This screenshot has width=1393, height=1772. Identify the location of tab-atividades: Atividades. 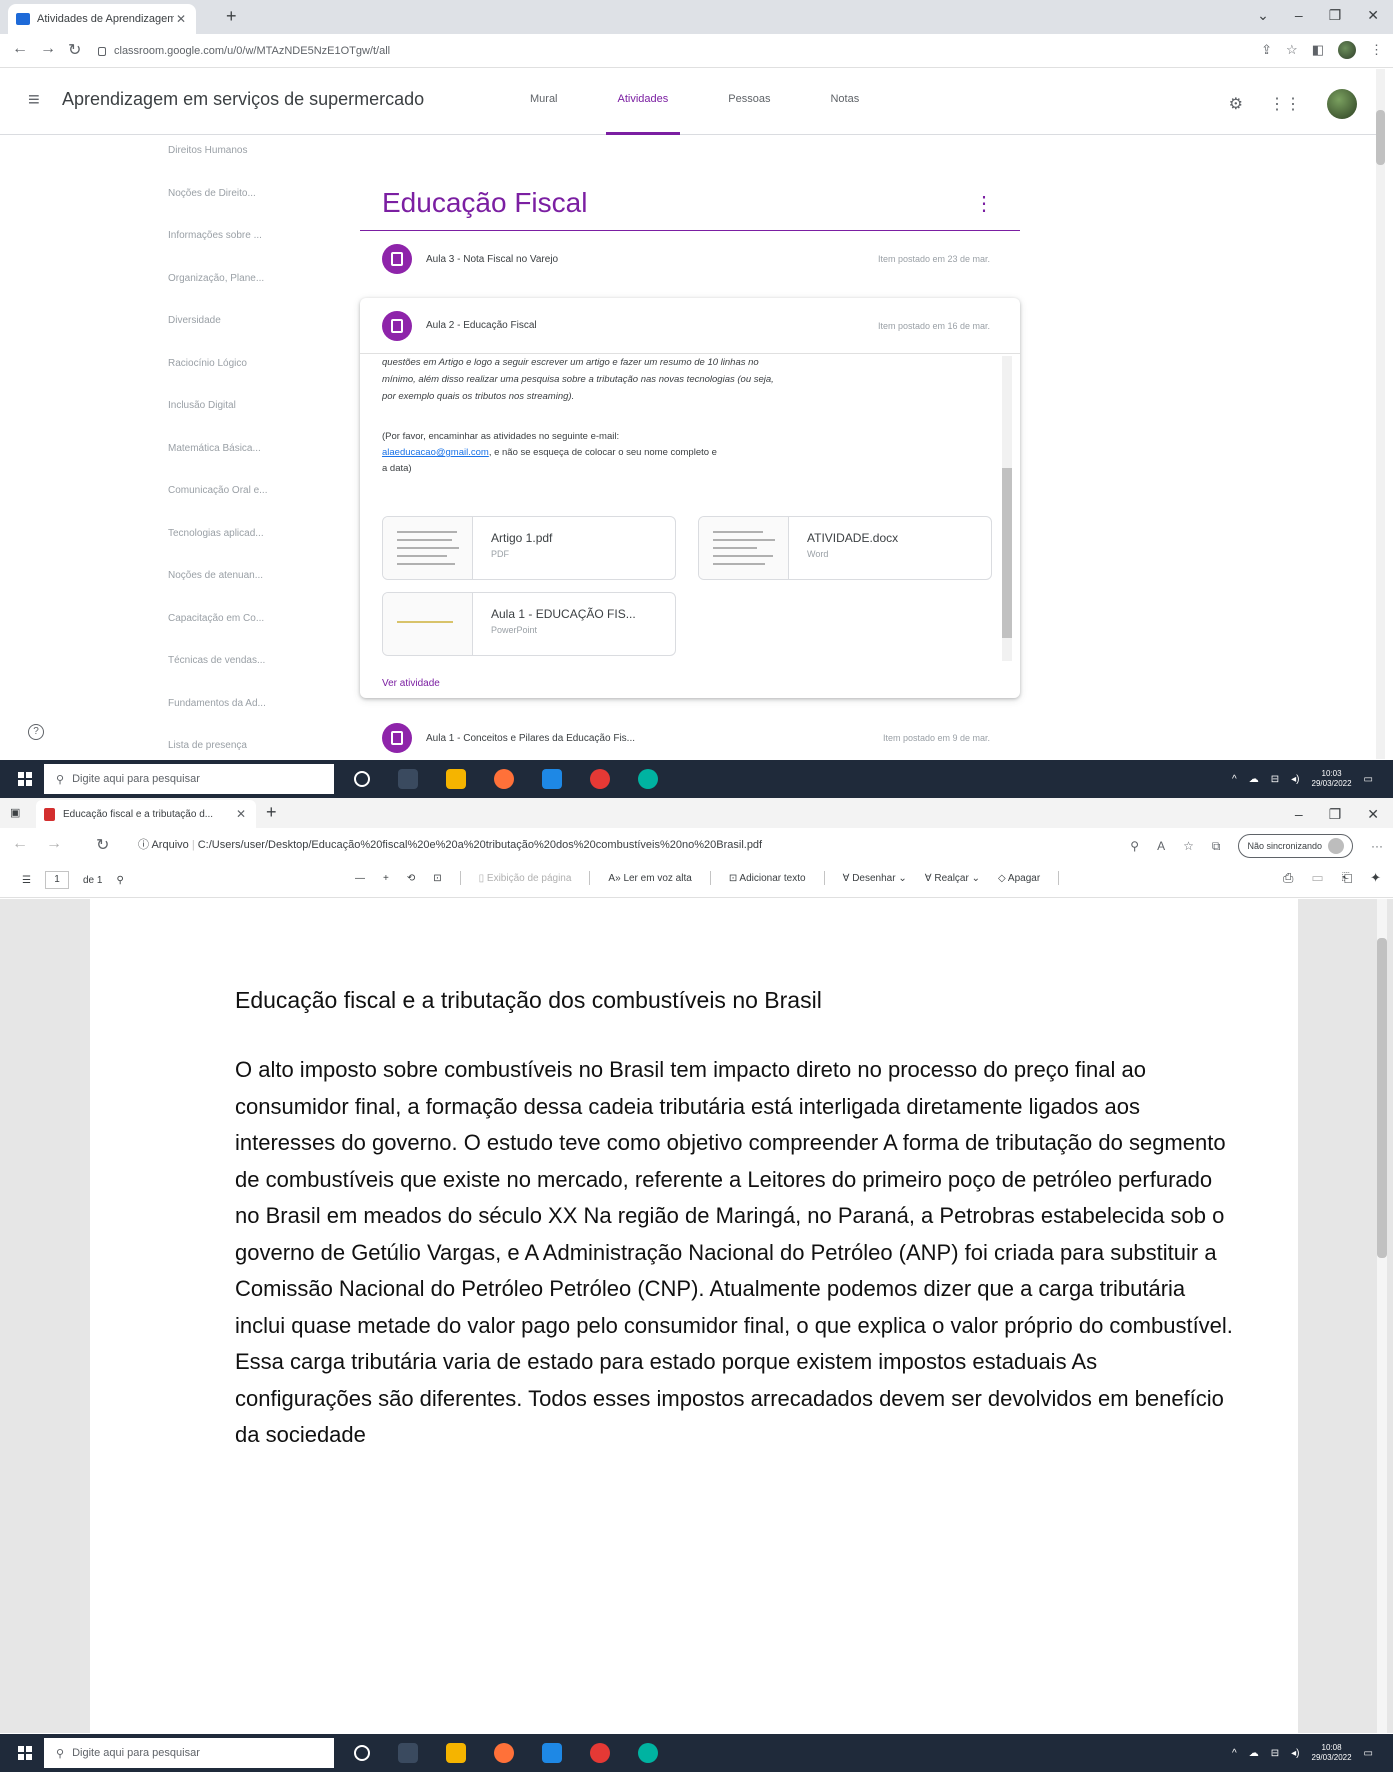
(643, 102).